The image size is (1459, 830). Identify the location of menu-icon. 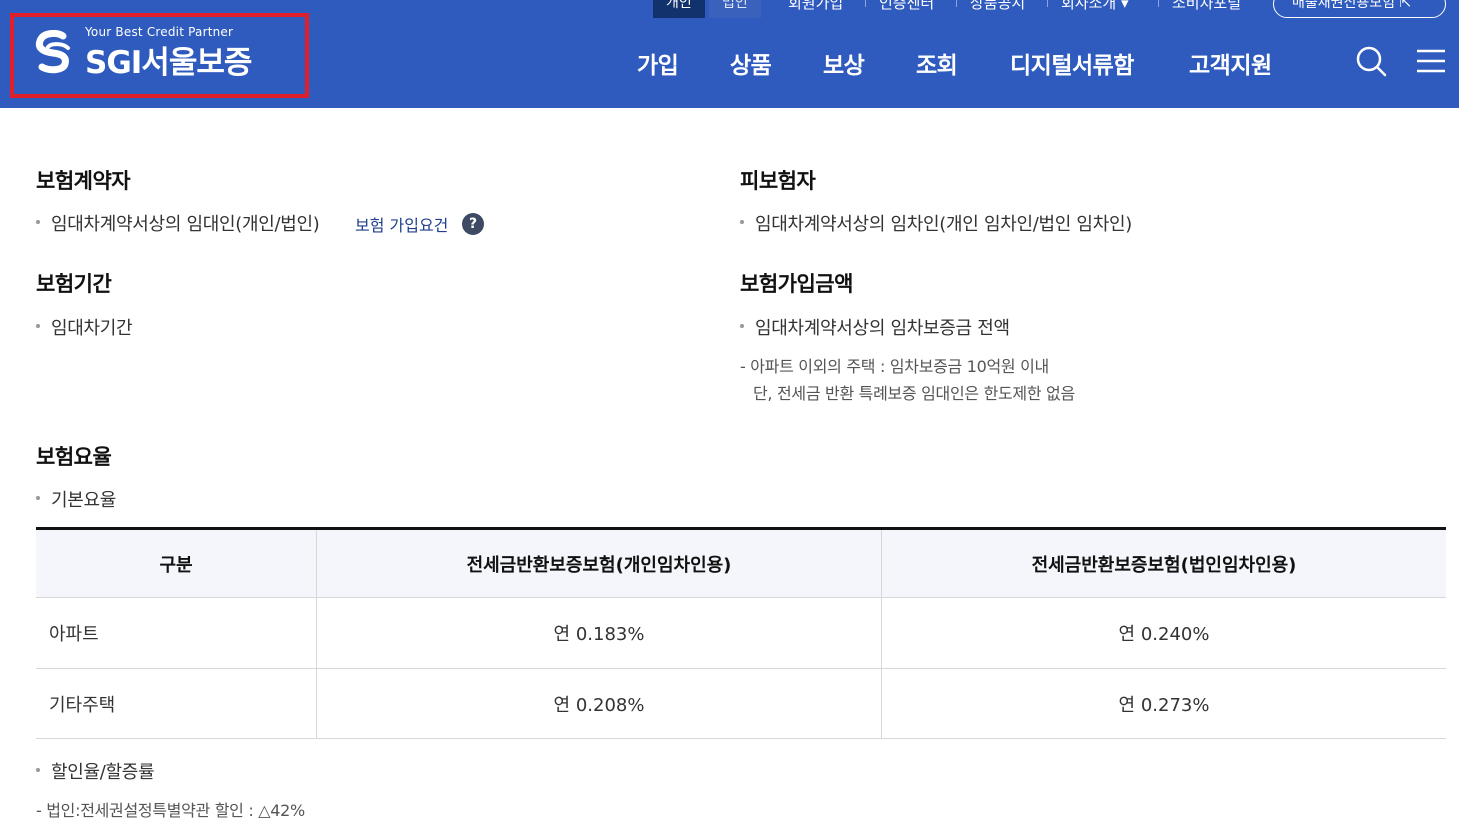
(1431, 61).